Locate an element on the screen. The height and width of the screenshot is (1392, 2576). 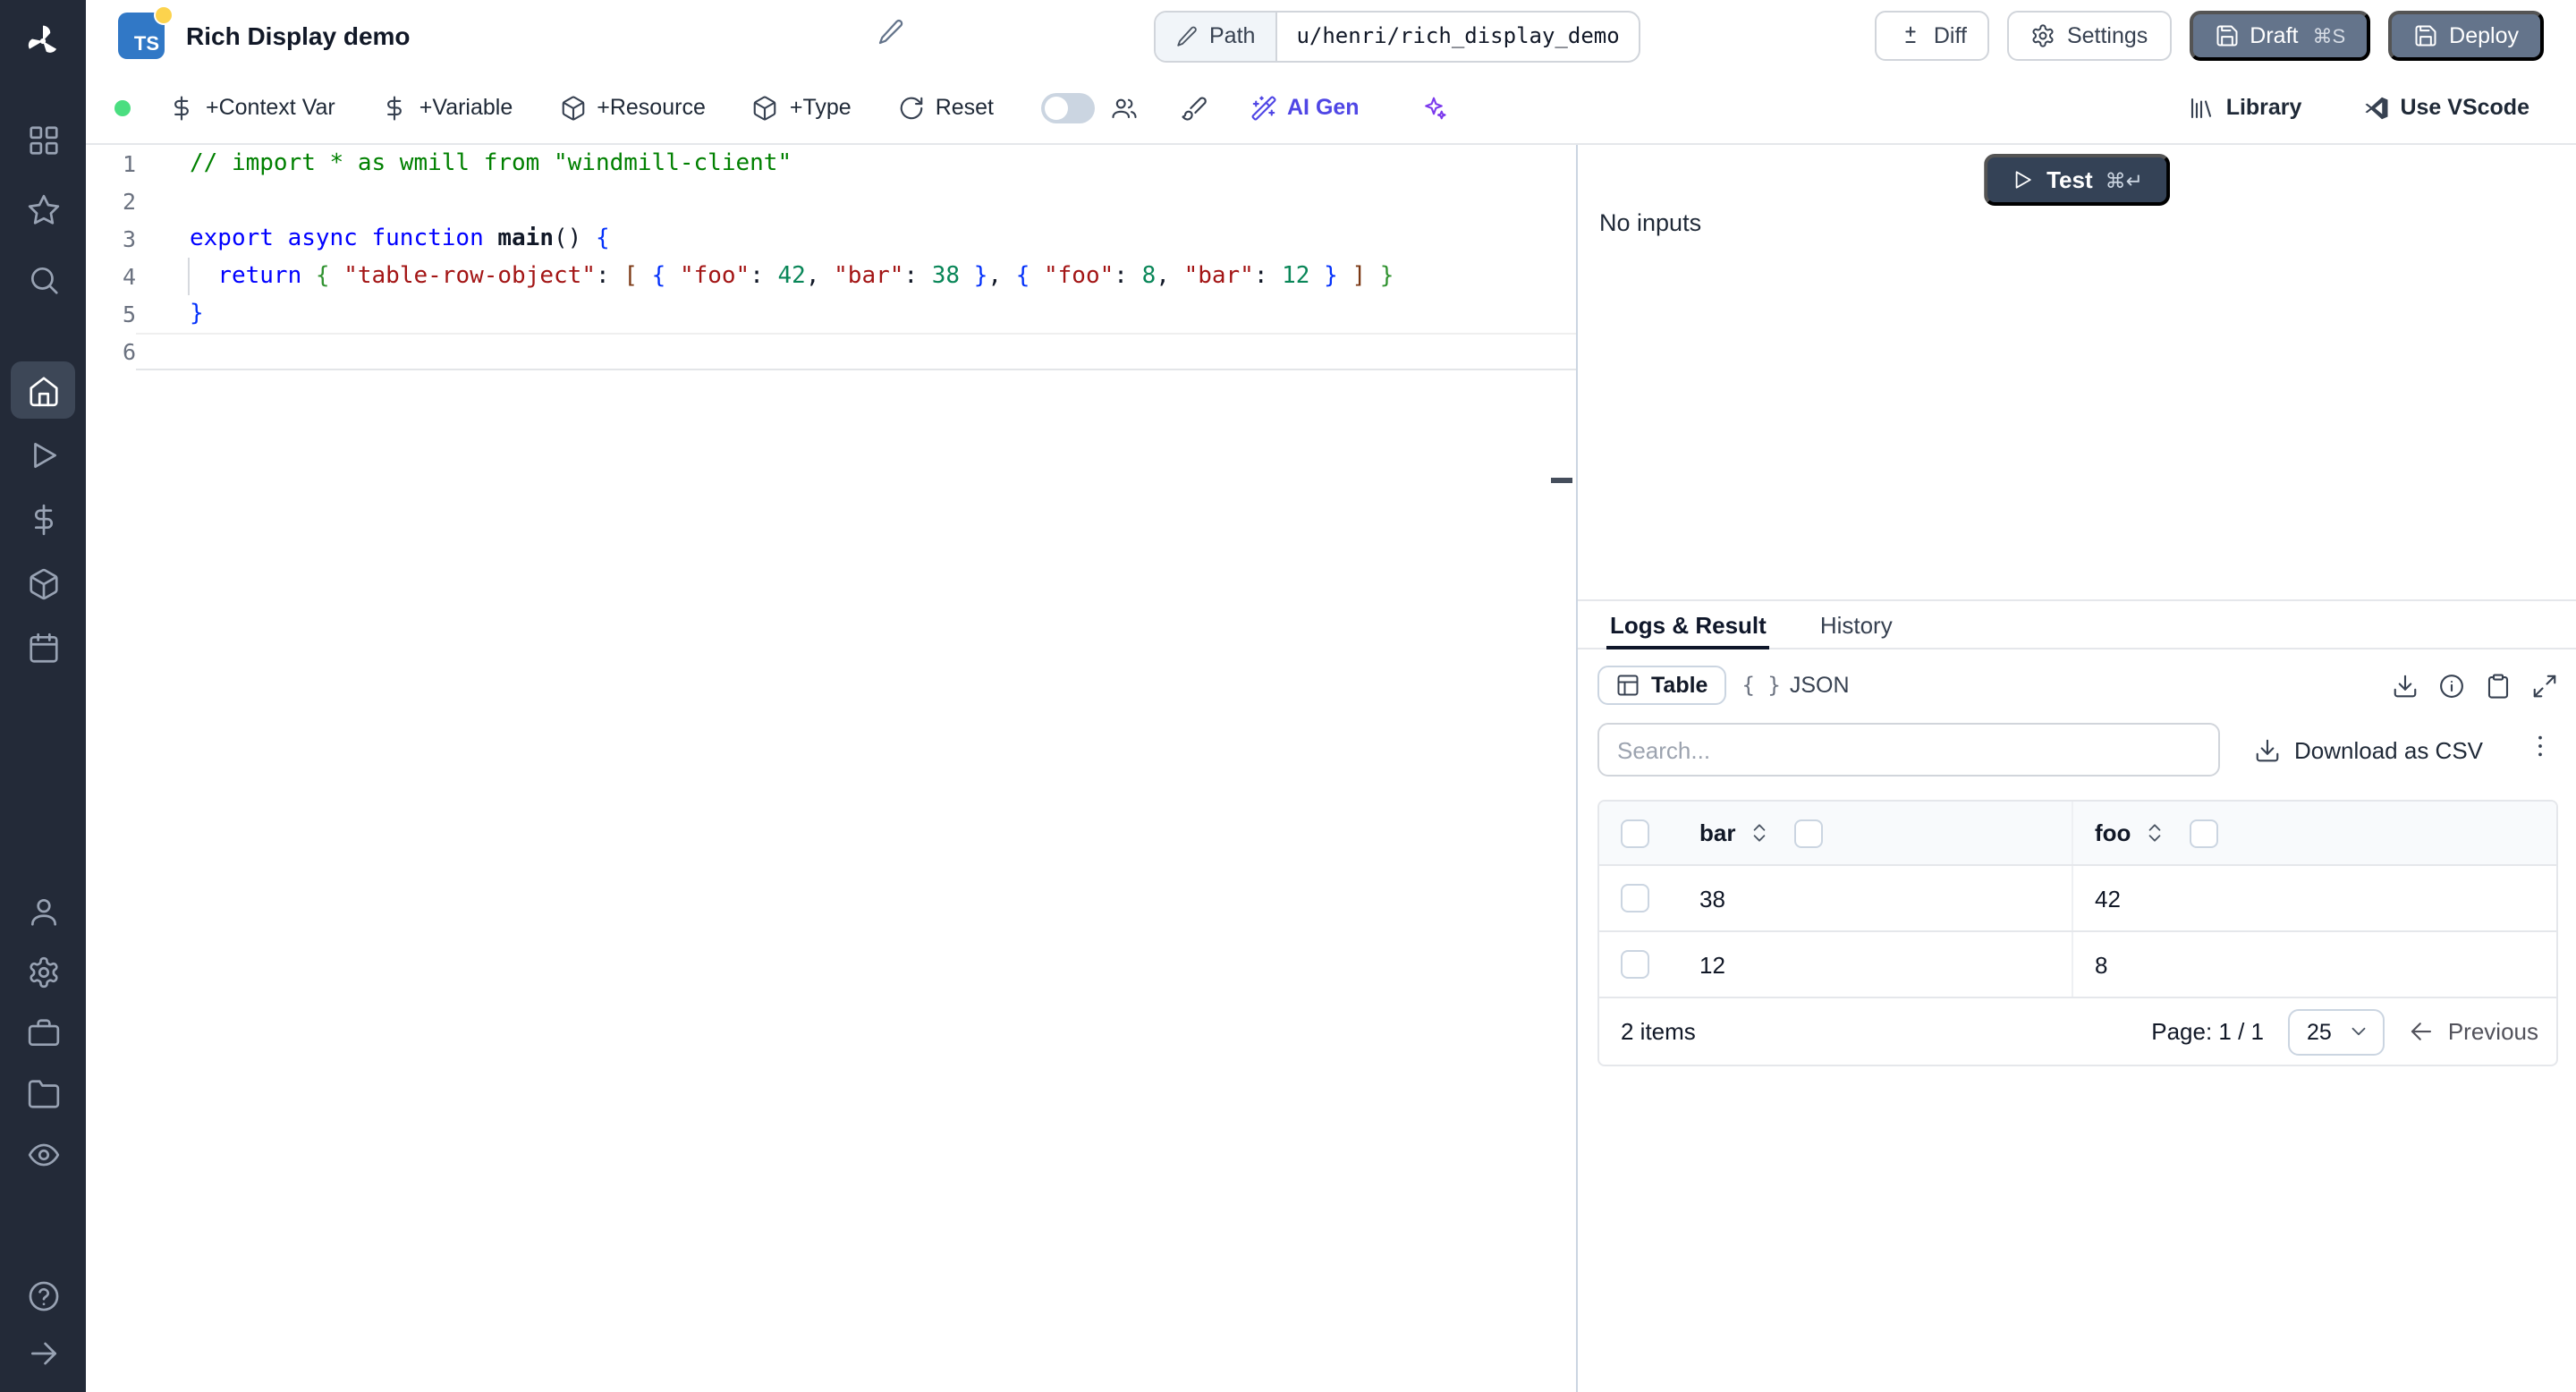
star-icon is located at coordinates (43, 209).